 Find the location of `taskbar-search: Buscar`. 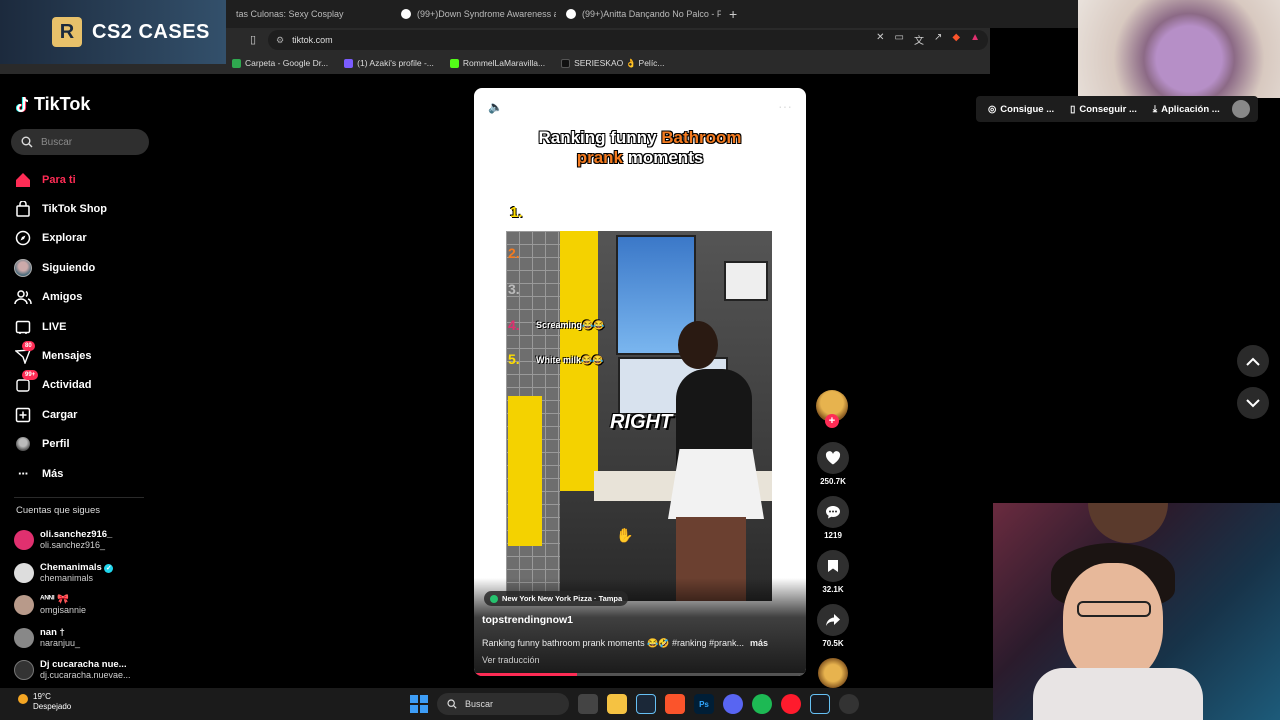

taskbar-search: Buscar is located at coordinates (503, 704).